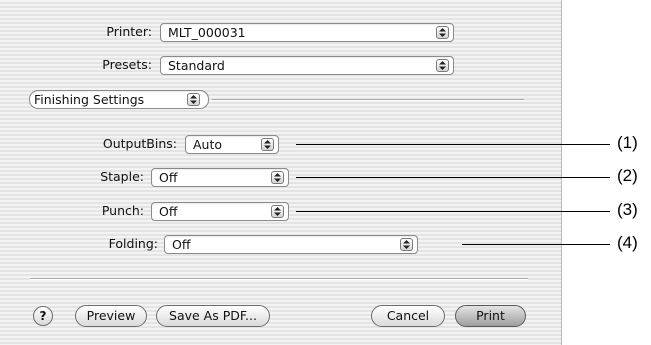  What do you see at coordinates (133, 243) in the screenshot?
I see `folding-label: Folding:` at bounding box center [133, 243].